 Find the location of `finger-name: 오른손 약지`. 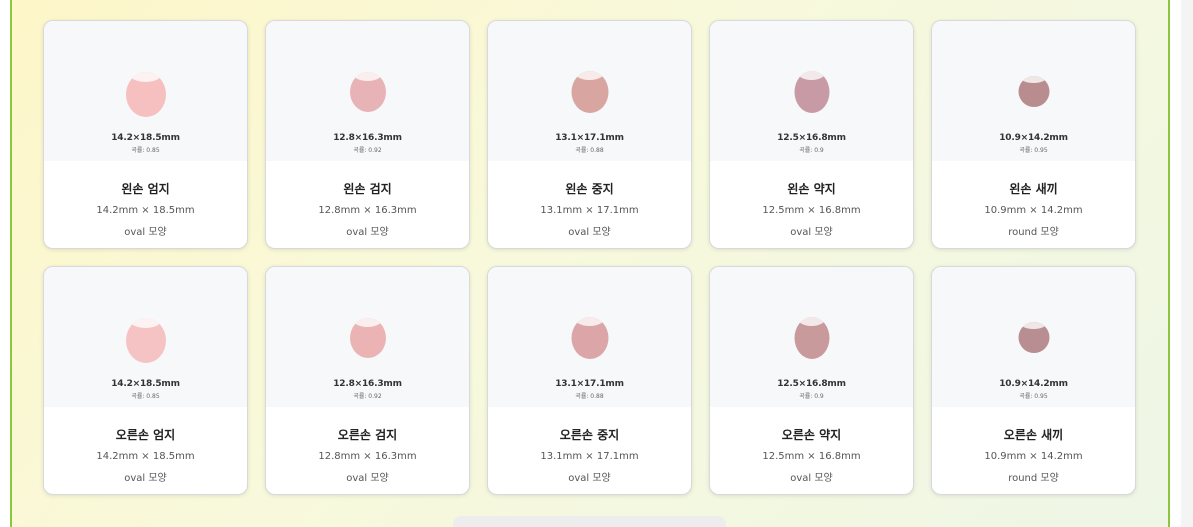

finger-name: 오른손 약지 is located at coordinates (811, 435).